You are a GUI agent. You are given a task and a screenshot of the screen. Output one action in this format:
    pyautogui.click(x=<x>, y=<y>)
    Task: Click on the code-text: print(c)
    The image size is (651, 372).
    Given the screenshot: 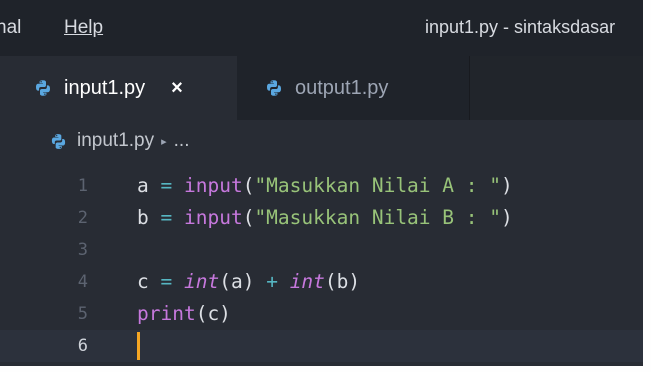 What is the action you would take?
    pyautogui.click(x=184, y=314)
    